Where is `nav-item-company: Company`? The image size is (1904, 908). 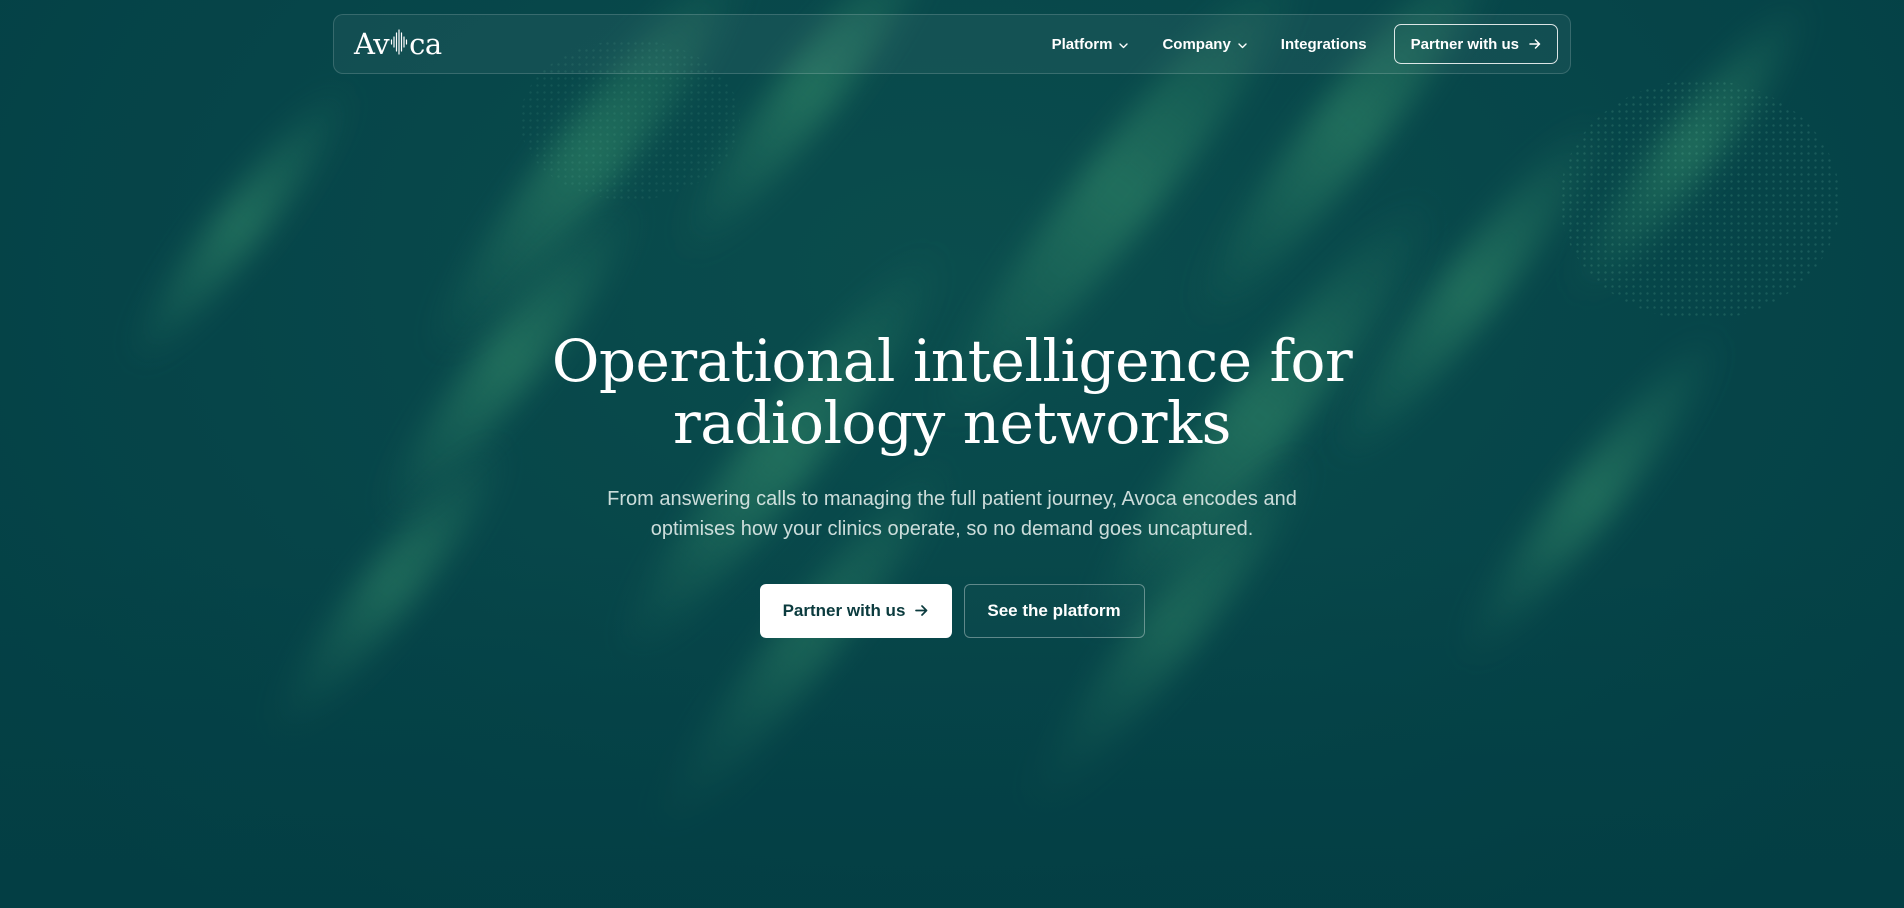 nav-item-company: Company is located at coordinates (1204, 44).